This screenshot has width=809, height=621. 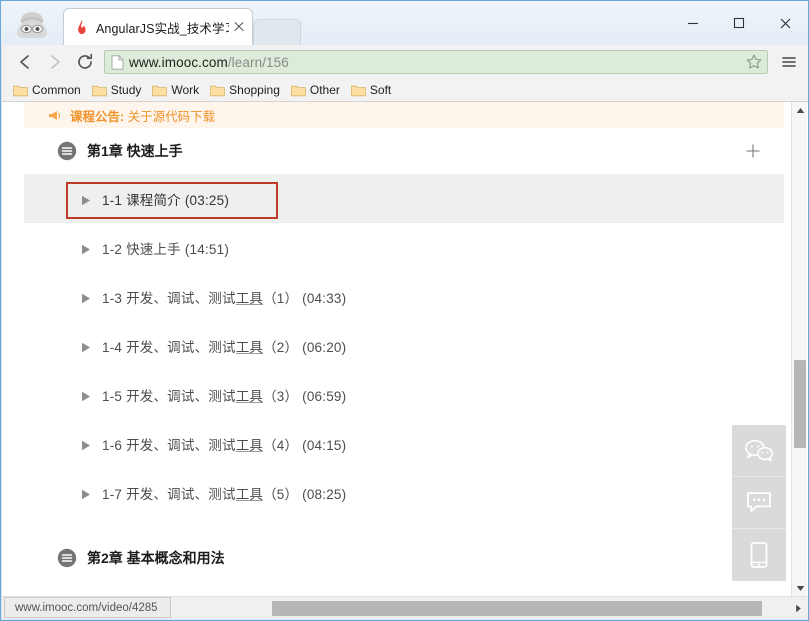 I want to click on lesson-name-index: （1）, so click(x=281, y=298).